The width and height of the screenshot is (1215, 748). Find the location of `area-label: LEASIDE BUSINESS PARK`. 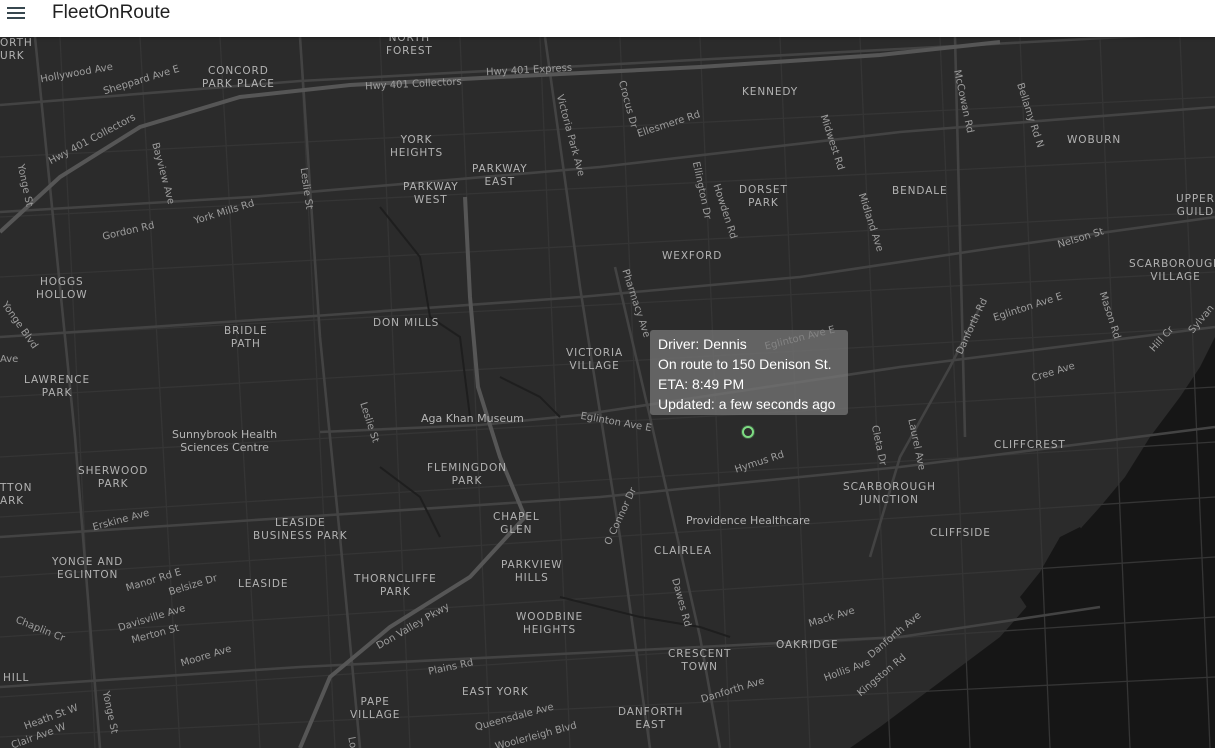

area-label: LEASIDE BUSINESS PARK is located at coordinates (300, 529).